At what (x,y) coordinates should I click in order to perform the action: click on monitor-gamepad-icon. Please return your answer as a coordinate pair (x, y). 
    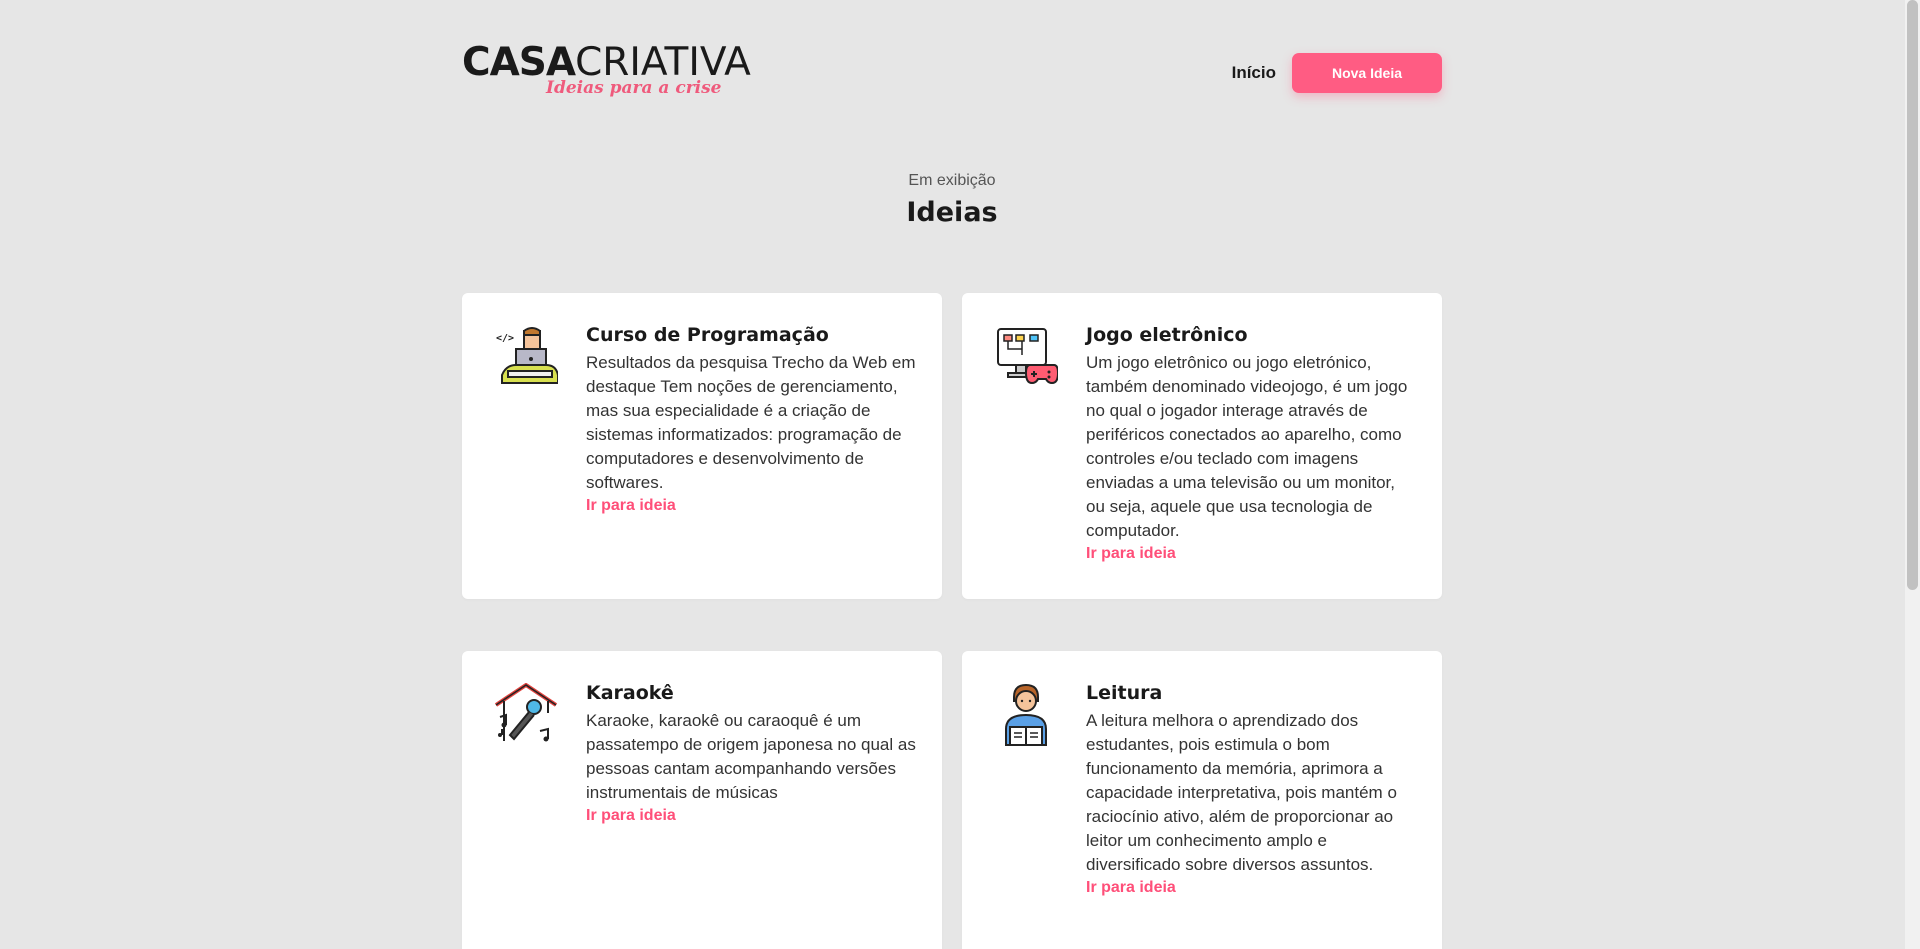
    Looking at the image, I should click on (1027, 357).